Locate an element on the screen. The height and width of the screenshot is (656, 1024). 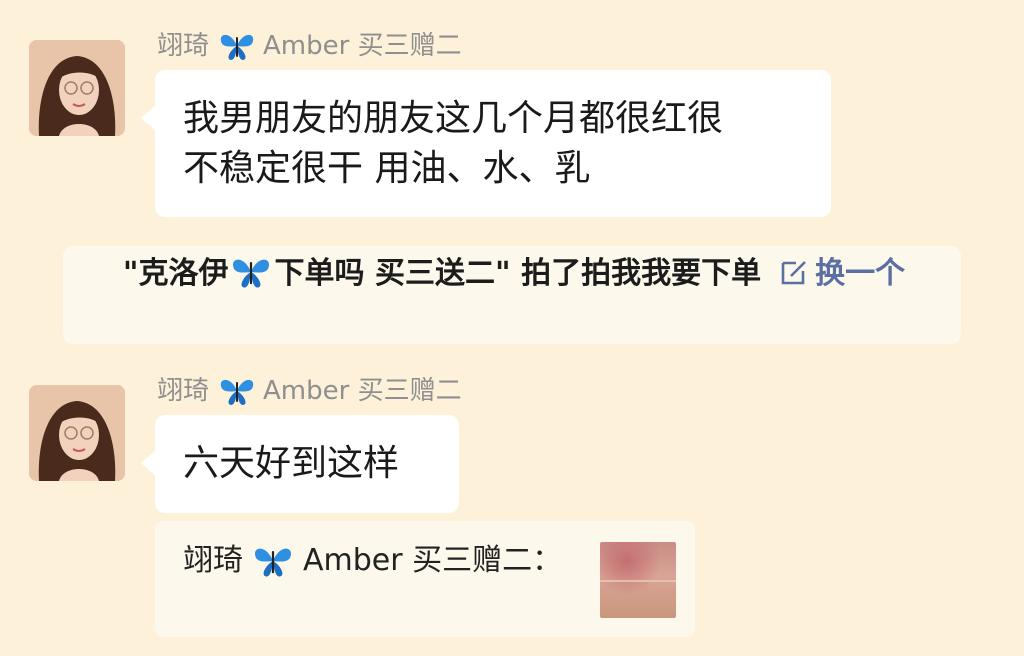
pat-notice: "克洛伊 下单吗 买三送二" 拍了拍我我要下单 换一个 is located at coordinates (512, 295).